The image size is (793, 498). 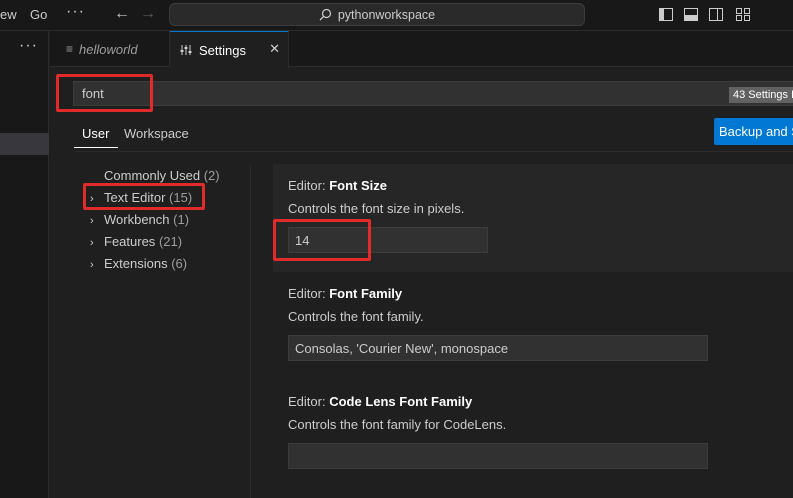 I want to click on toc-item-features: › Features (21), so click(x=136, y=241).